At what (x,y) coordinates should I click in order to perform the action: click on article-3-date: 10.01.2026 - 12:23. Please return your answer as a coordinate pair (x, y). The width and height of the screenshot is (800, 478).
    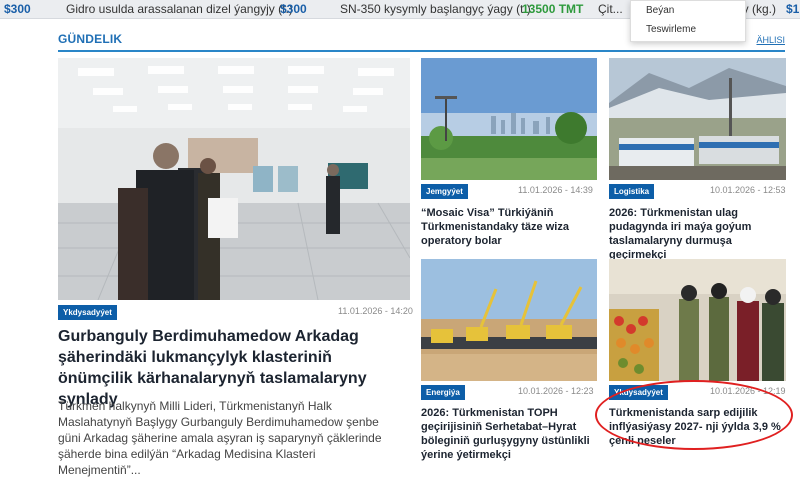
    Looking at the image, I should click on (556, 391).